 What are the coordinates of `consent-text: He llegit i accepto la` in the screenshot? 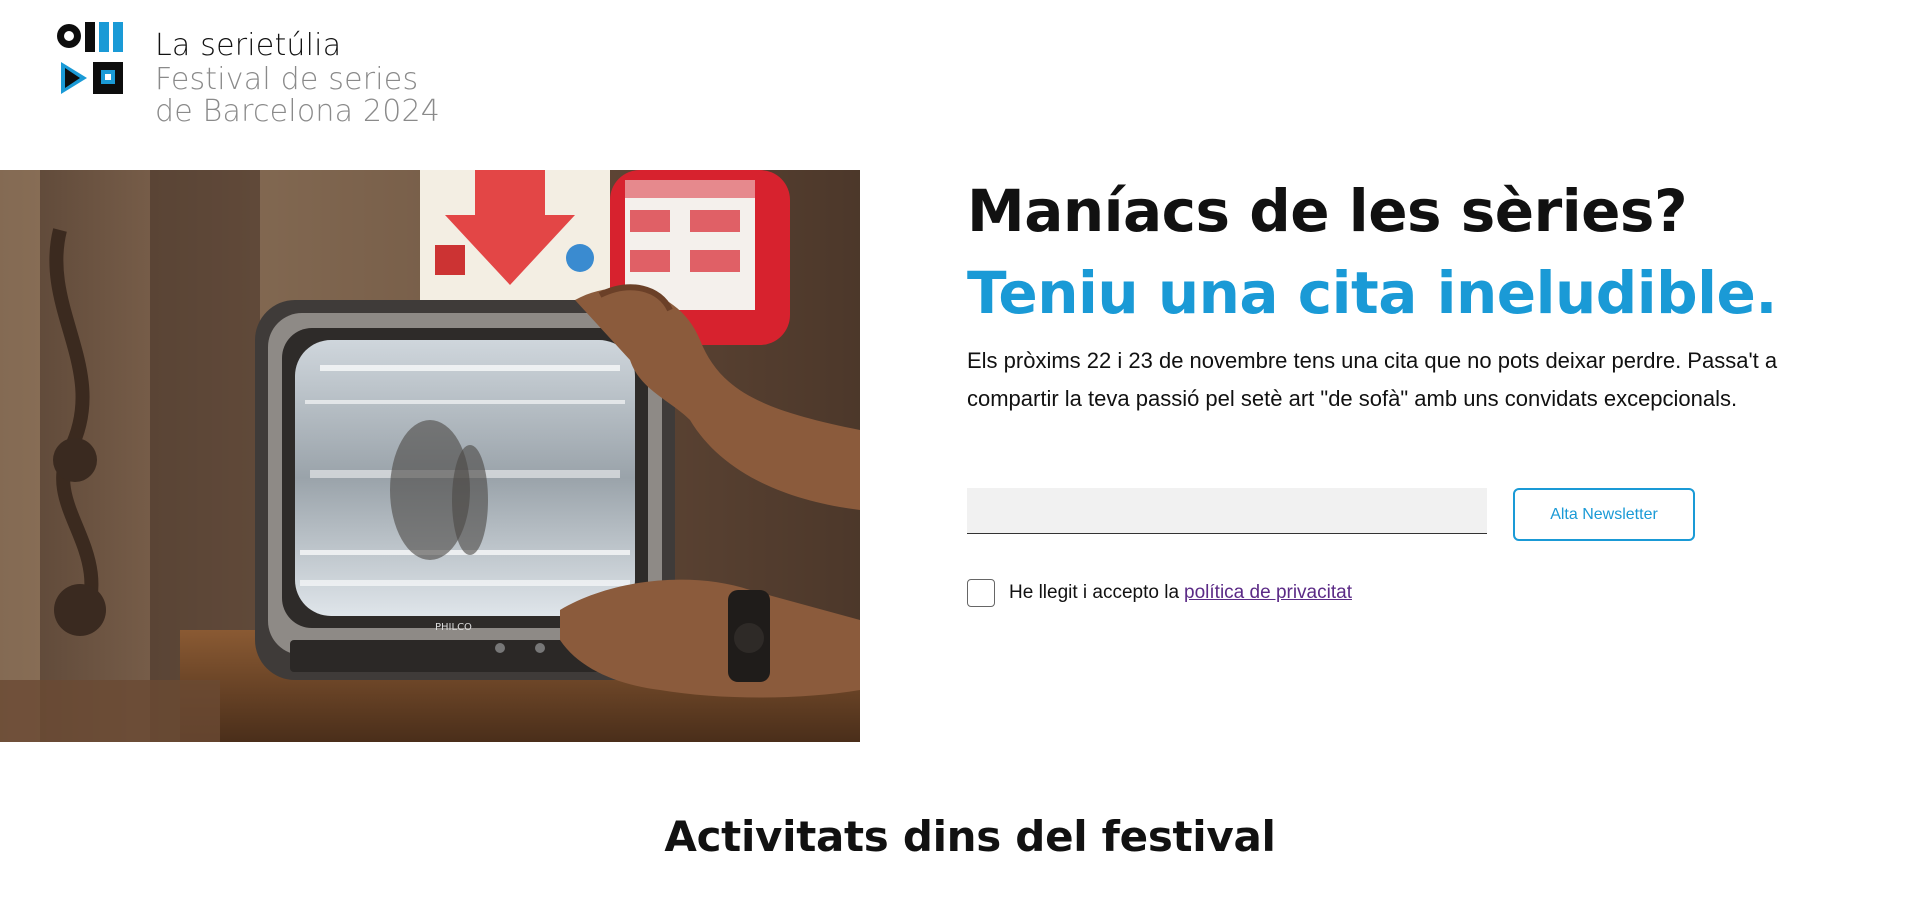 It's located at (1094, 592).